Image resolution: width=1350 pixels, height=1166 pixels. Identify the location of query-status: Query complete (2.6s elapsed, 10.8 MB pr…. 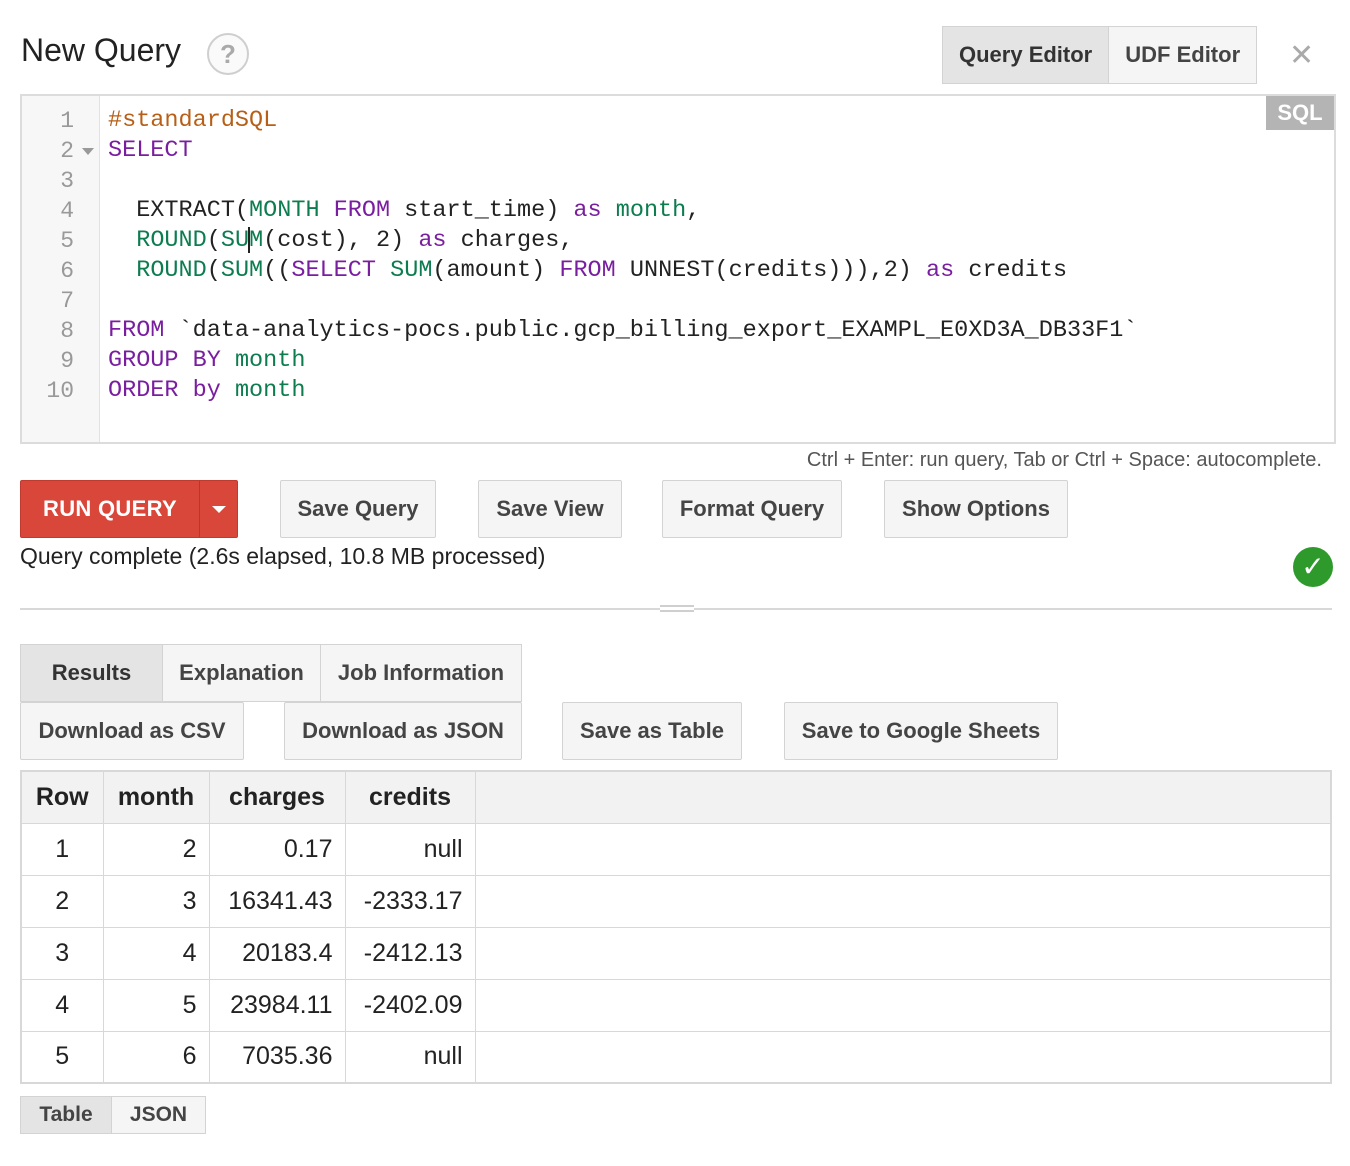
(283, 556).